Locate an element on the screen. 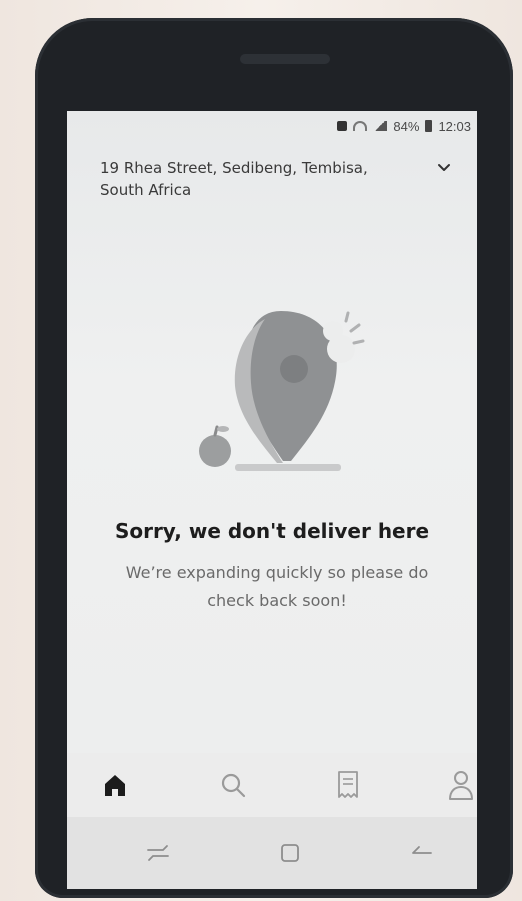 This screenshot has height=901, width=522. status-bar: 84% 12:03 is located at coordinates (404, 126).